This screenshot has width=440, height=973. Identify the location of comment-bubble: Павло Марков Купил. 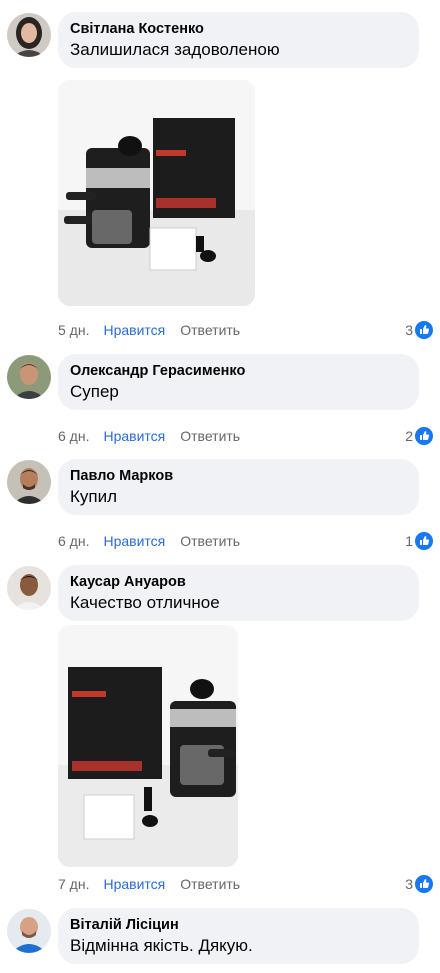
(238, 487).